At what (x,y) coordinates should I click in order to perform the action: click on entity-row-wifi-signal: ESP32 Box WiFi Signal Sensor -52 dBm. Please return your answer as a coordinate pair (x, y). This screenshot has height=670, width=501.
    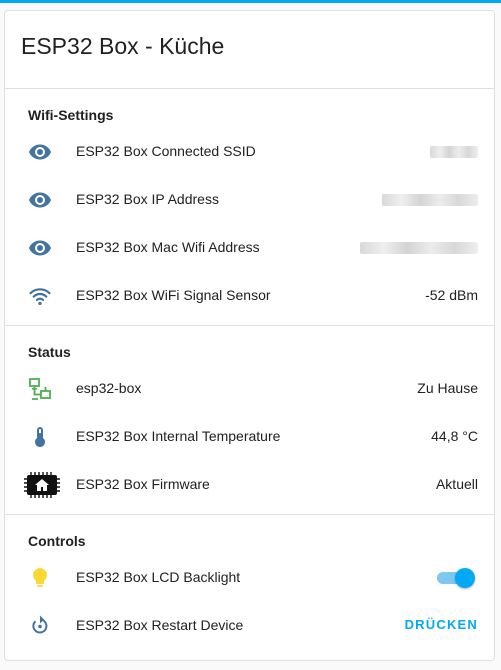
    Looking at the image, I should click on (249, 296).